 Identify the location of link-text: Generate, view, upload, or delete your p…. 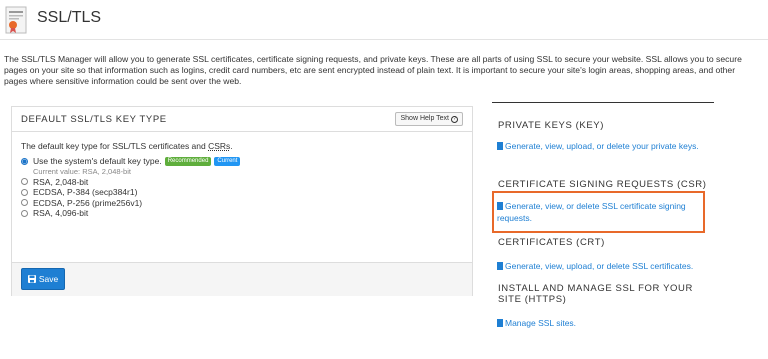
(602, 146).